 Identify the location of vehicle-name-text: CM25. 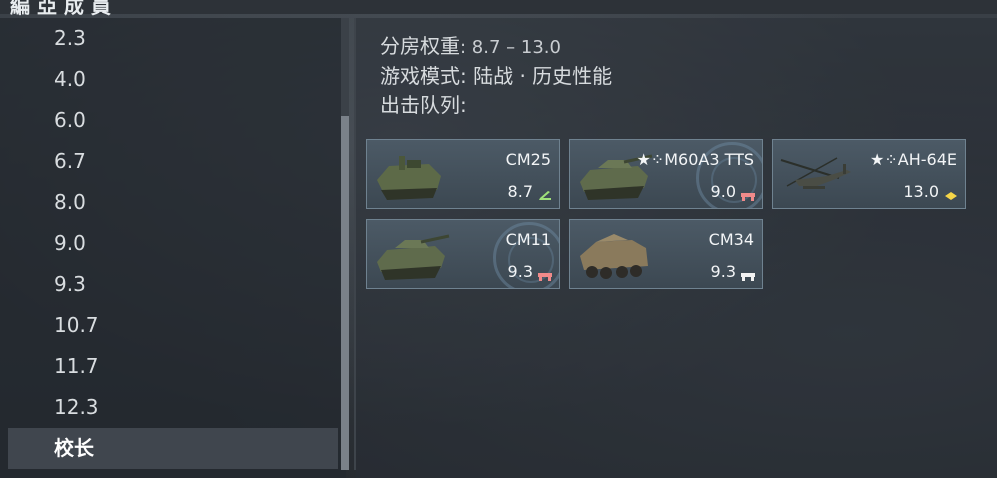
(528, 159).